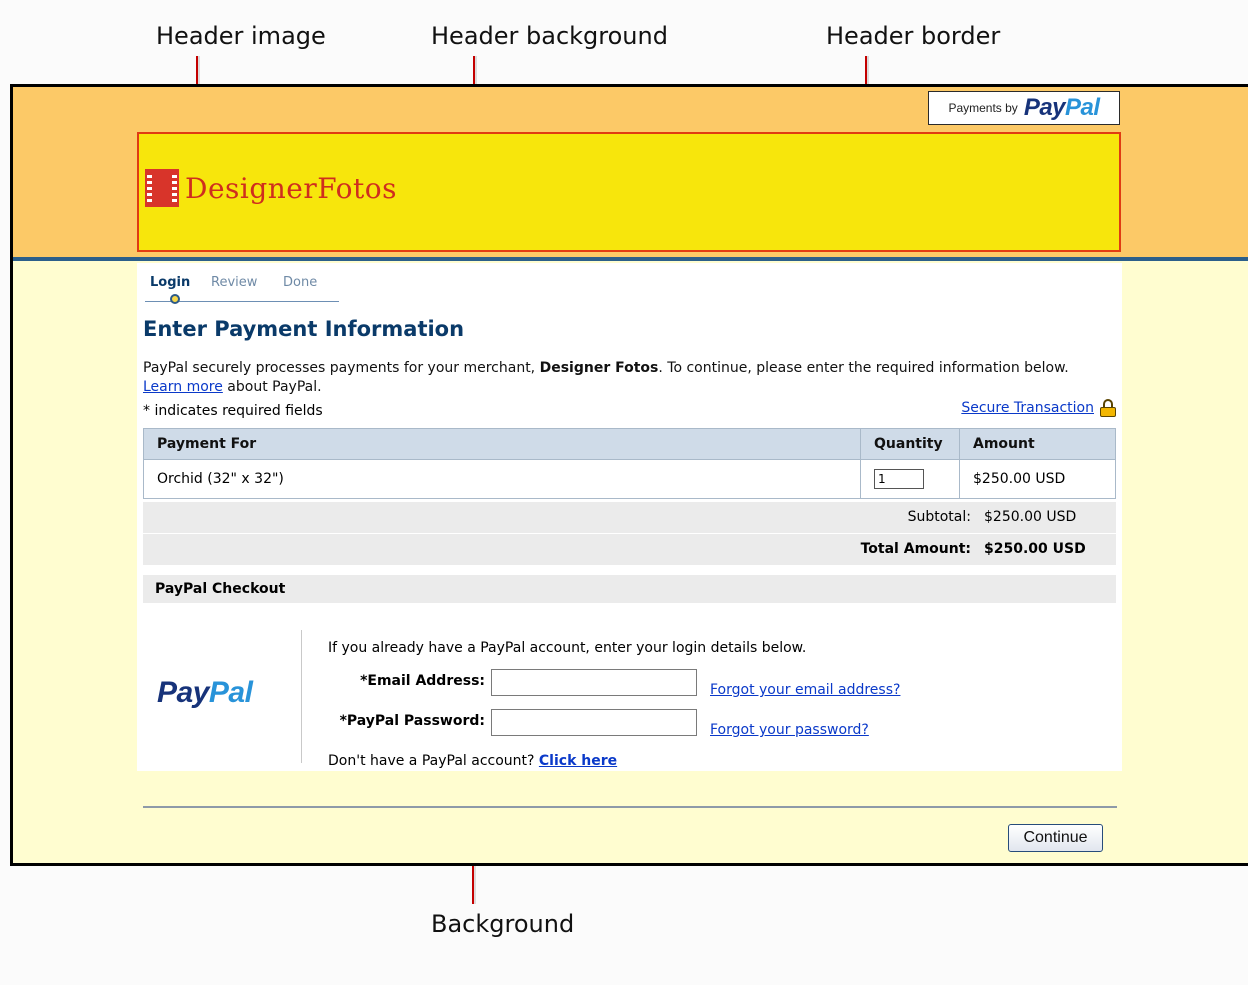 The width and height of the screenshot is (1248, 985). I want to click on paypal-logo-pal: Pal, so click(1082, 107).